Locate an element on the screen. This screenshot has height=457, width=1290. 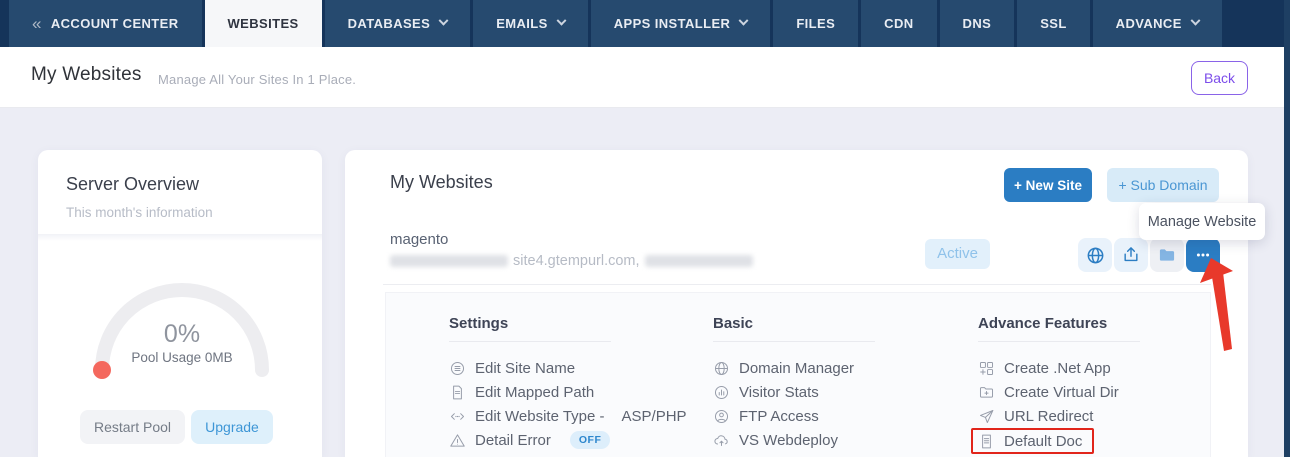
cloud-upload-icon is located at coordinates (721, 440).